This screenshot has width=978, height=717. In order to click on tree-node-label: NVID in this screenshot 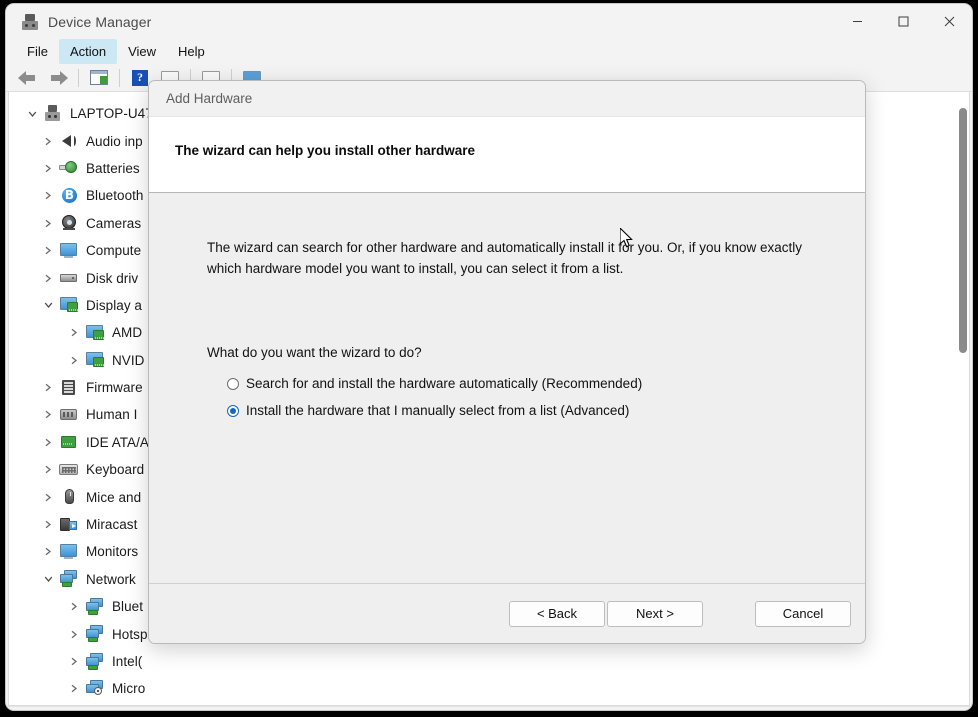, I will do `click(128, 360)`.